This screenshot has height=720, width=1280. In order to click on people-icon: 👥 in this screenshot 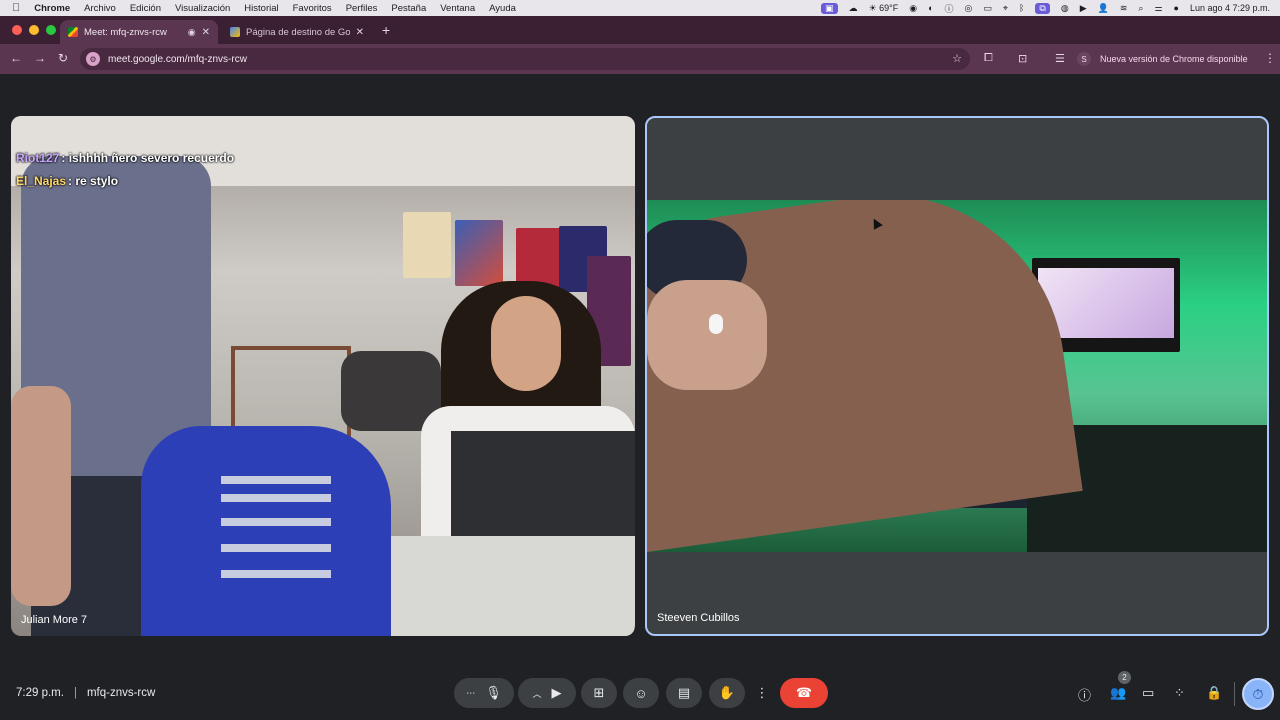, I will do `click(1118, 693)`.